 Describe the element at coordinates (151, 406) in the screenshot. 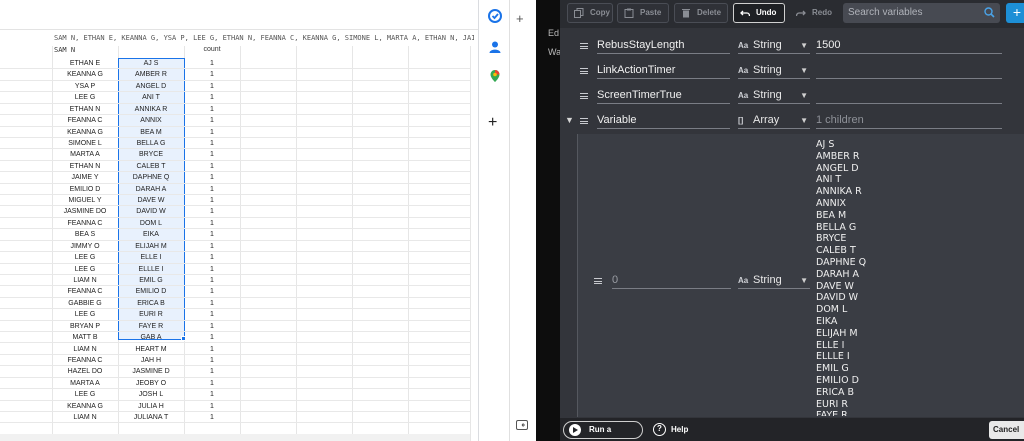

I see `cell-b: JULIA H` at that location.